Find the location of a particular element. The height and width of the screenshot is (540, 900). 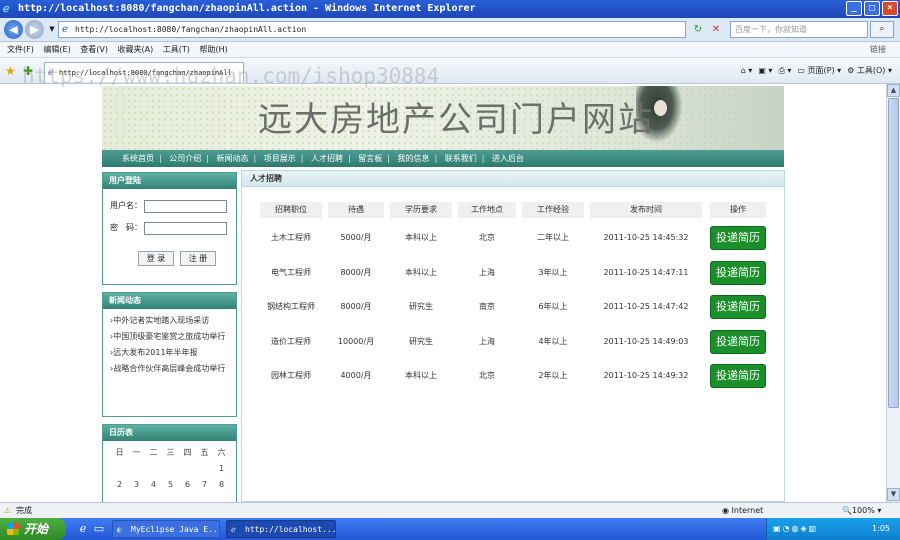

add-favorites-icon: ✚ is located at coordinates (28, 71).